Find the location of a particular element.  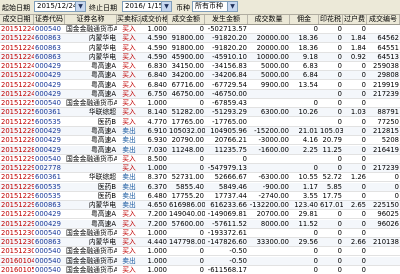

table-cell: 11235.75 is located at coordinates (230, 149).